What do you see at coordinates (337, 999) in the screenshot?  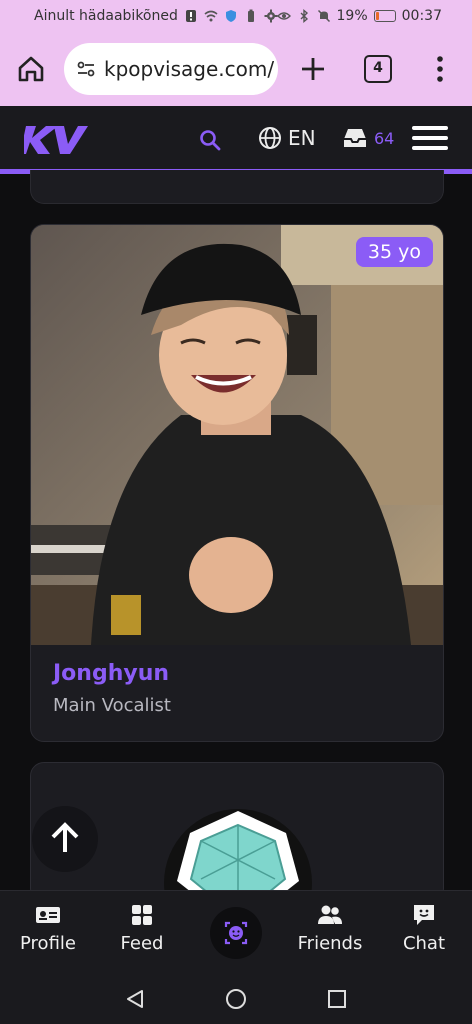 I see `recents-icon` at bounding box center [337, 999].